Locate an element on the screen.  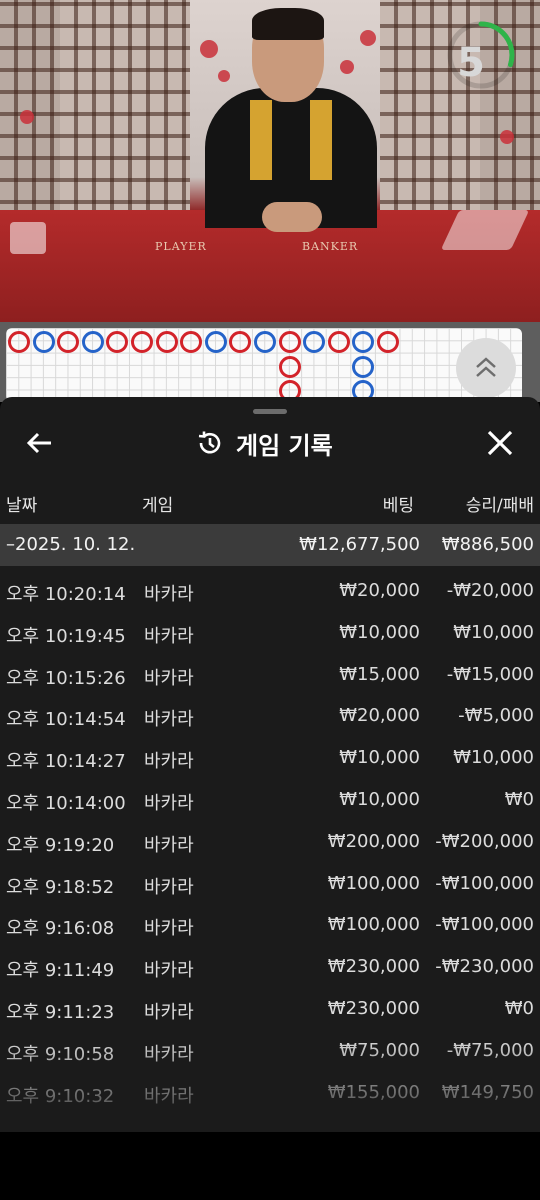
history-row: 오후 9:11:49 바카라 ₩230,000 -₩230,000 is located at coordinates (270, 967).